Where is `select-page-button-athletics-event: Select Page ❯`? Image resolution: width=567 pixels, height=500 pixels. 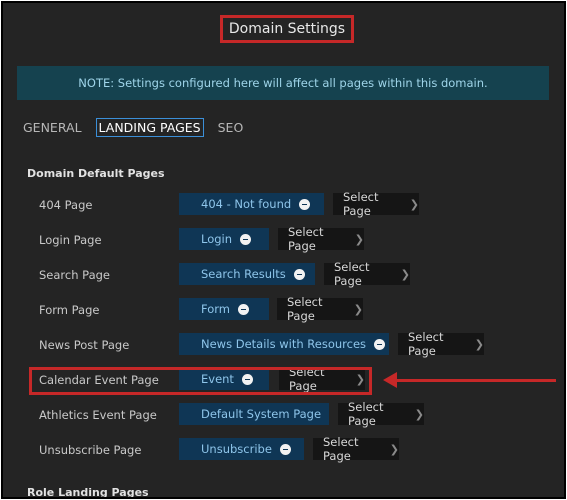
select-page-button-athletics-event: Select Page ❯ is located at coordinates (381, 414).